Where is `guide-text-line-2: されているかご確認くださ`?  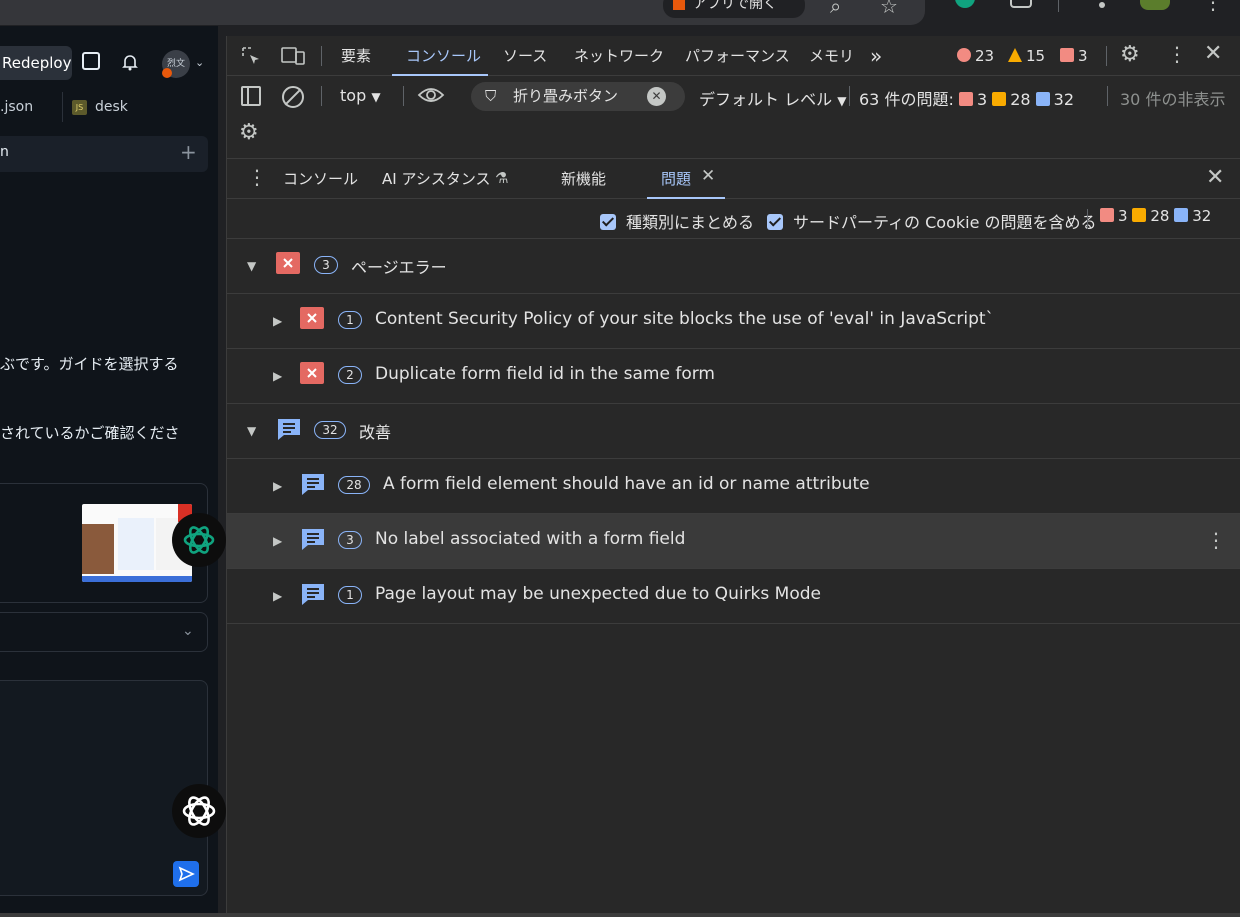 guide-text-line-2: されているかご確認くださ is located at coordinates (90, 433).